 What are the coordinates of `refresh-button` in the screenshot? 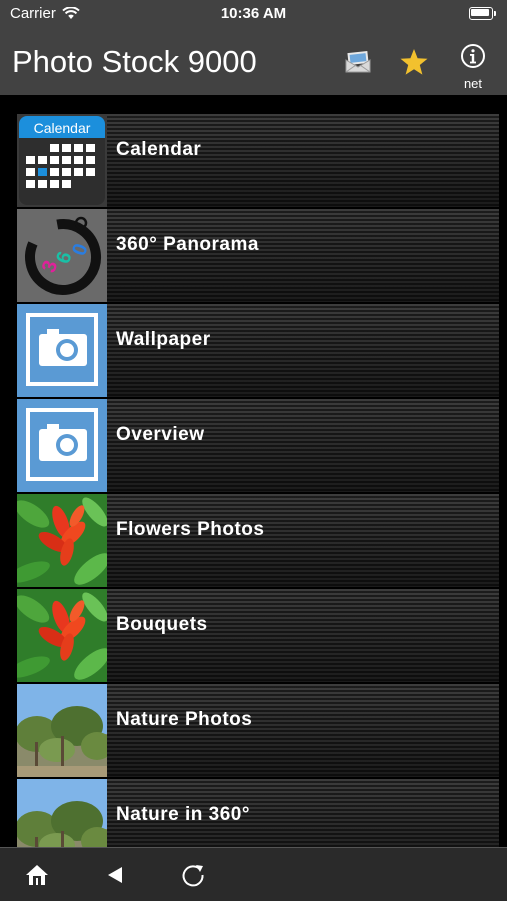 It's located at (193, 875).